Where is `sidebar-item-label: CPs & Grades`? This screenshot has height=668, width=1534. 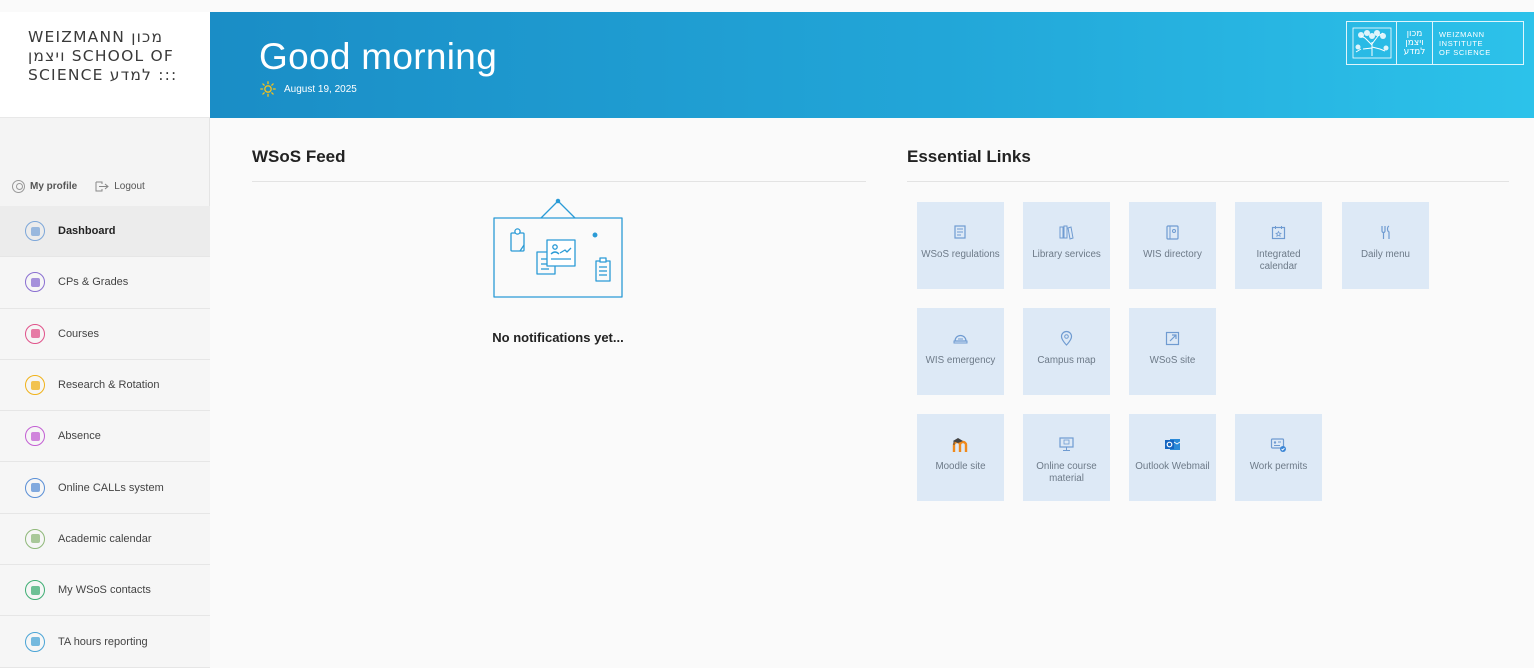
sidebar-item-label: CPs & Grades is located at coordinates (93, 282).